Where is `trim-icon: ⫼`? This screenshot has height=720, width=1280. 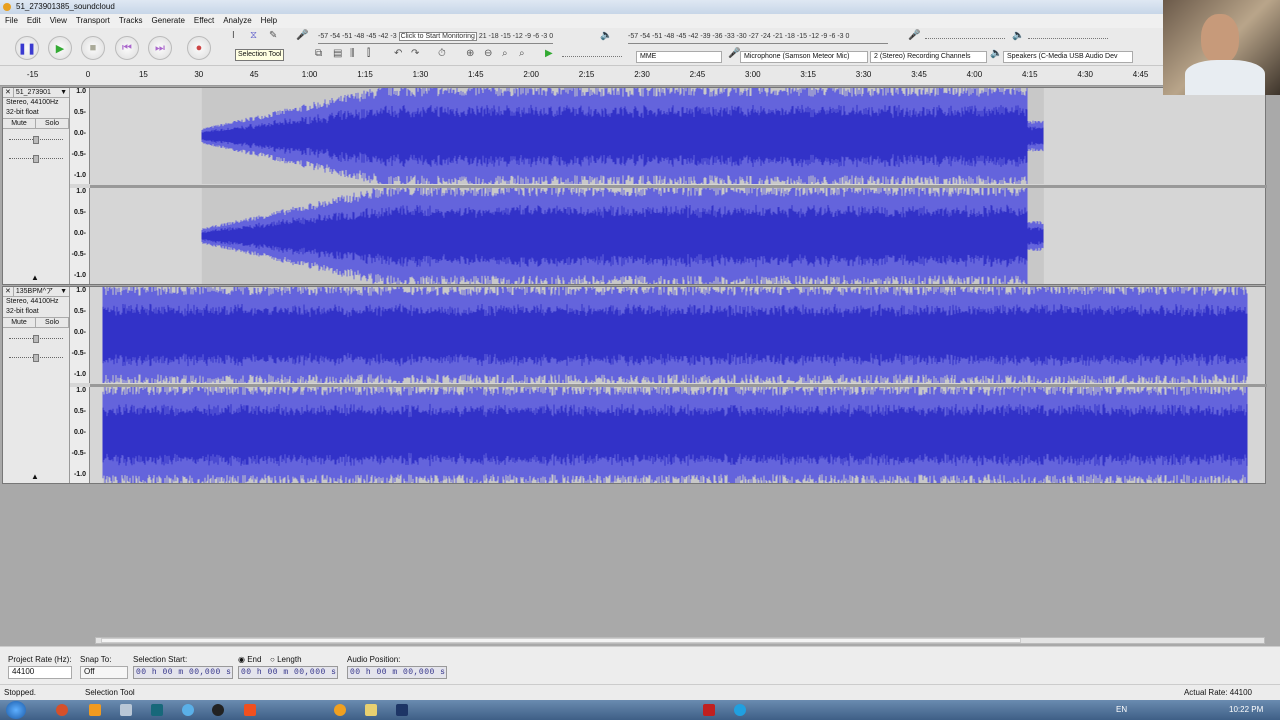
trim-icon: ⫼ is located at coordinates (352, 53).